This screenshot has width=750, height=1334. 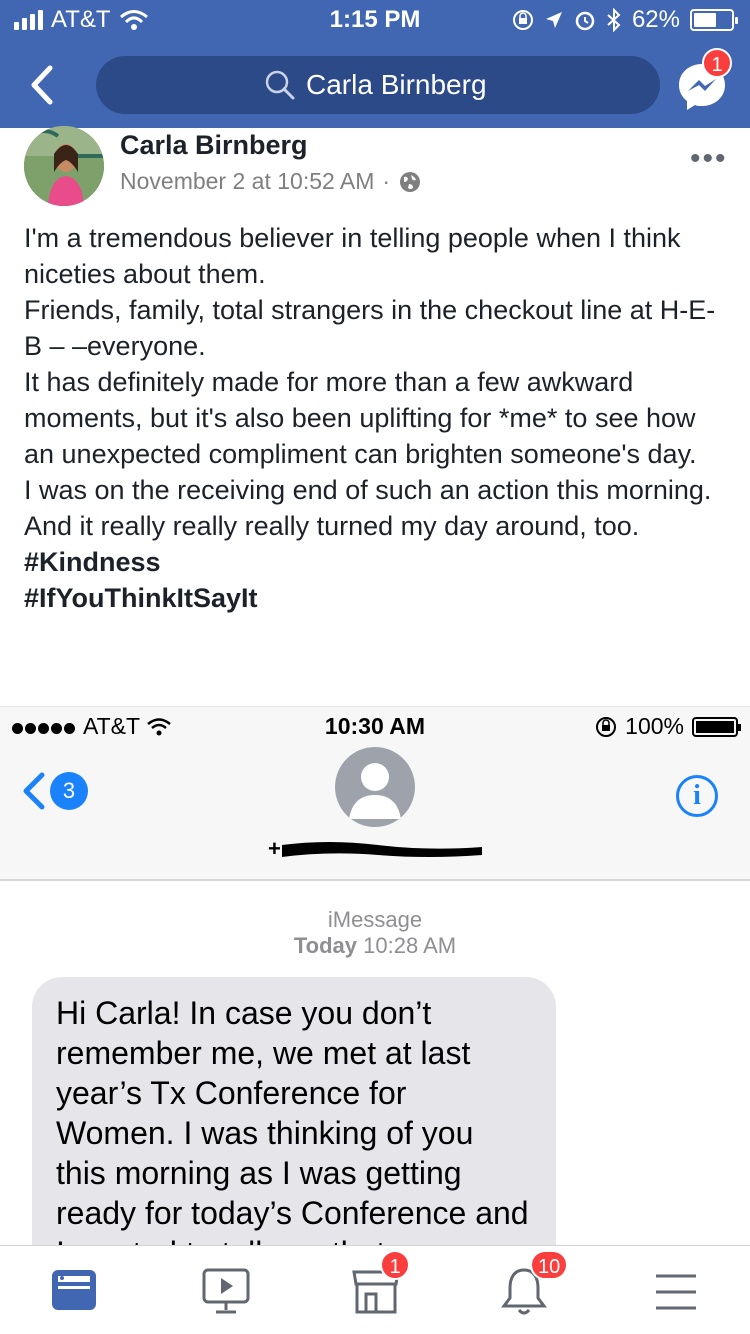 I want to click on contact-avatar, so click(x=375, y=787).